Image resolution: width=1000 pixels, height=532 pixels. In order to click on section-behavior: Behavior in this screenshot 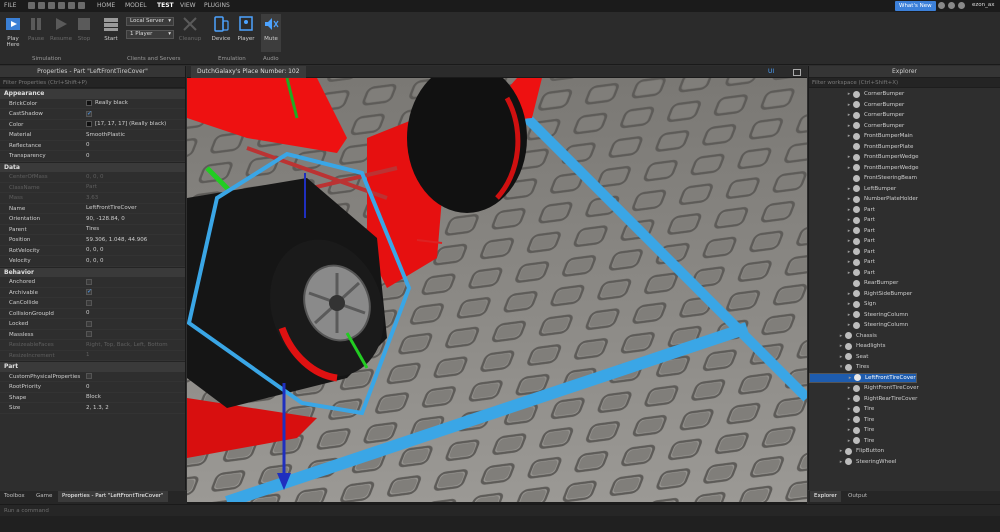, I will do `click(92, 271)`.